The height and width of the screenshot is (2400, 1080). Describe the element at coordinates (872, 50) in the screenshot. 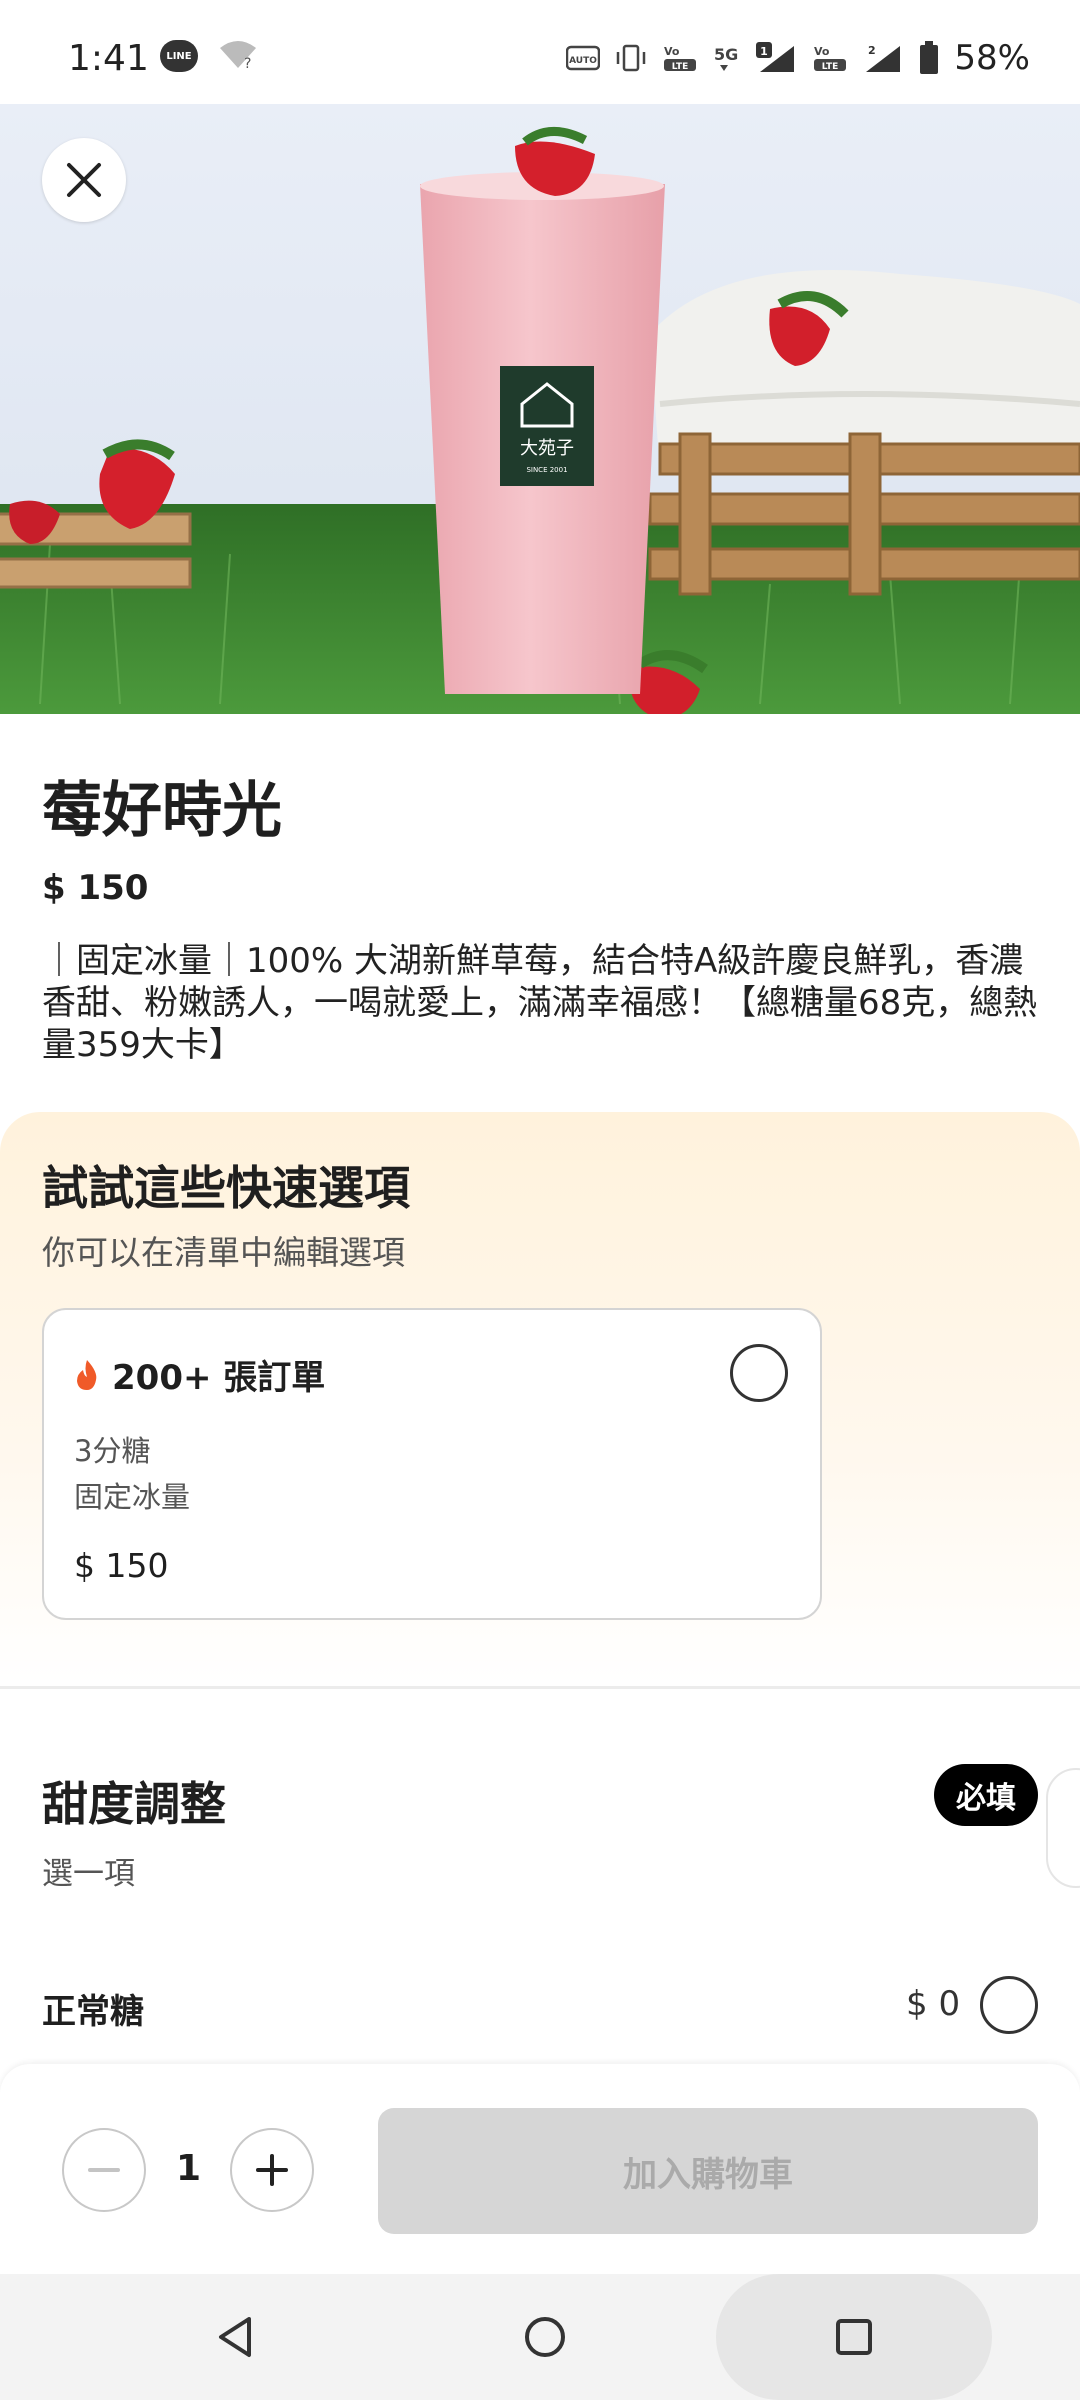

I see `svg-text: 2` at that location.